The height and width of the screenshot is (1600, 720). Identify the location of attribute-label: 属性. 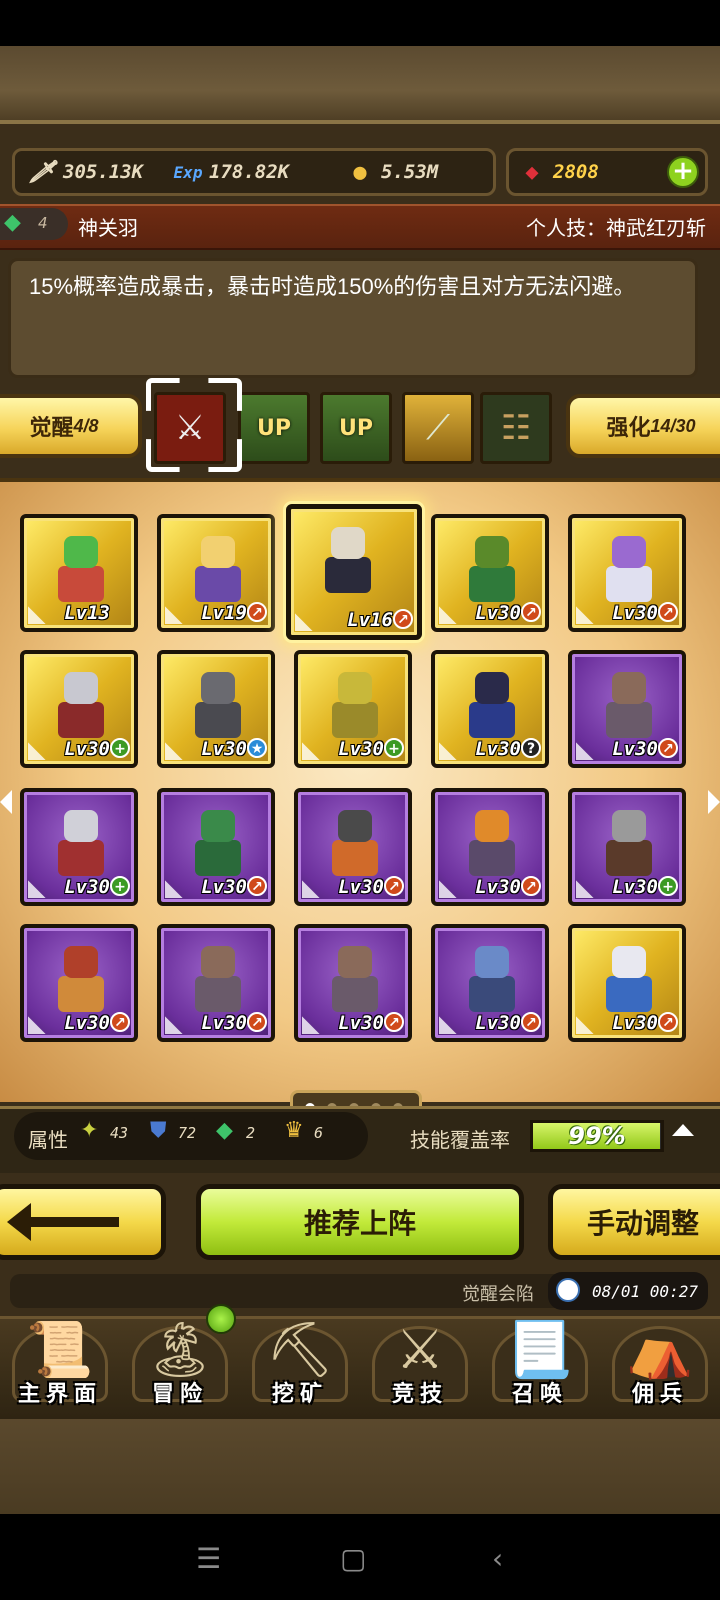
(48, 1141).